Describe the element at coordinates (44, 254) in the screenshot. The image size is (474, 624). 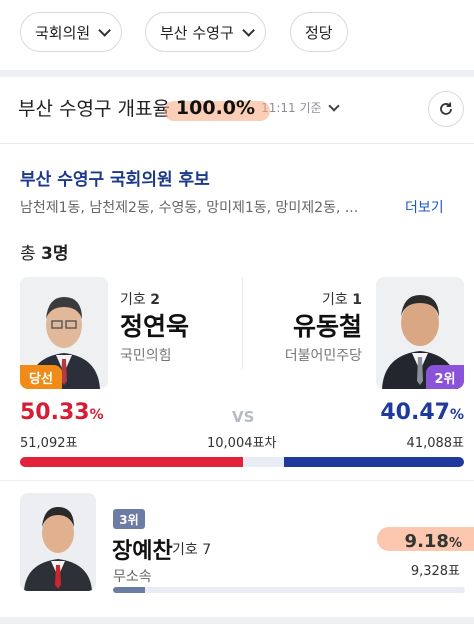
I see `total-candidates: 총 3명` at that location.